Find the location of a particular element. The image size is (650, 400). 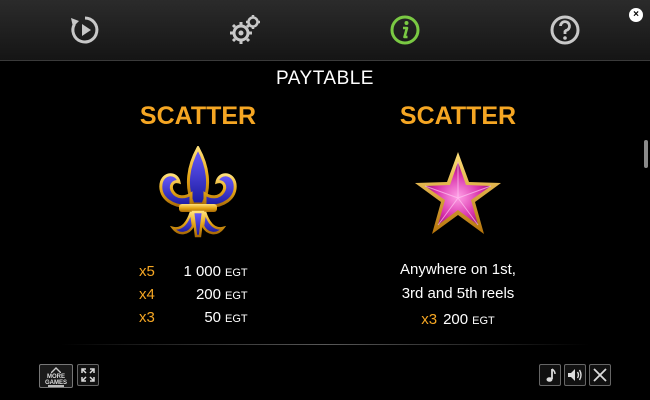

exit-button is located at coordinates (600, 375).